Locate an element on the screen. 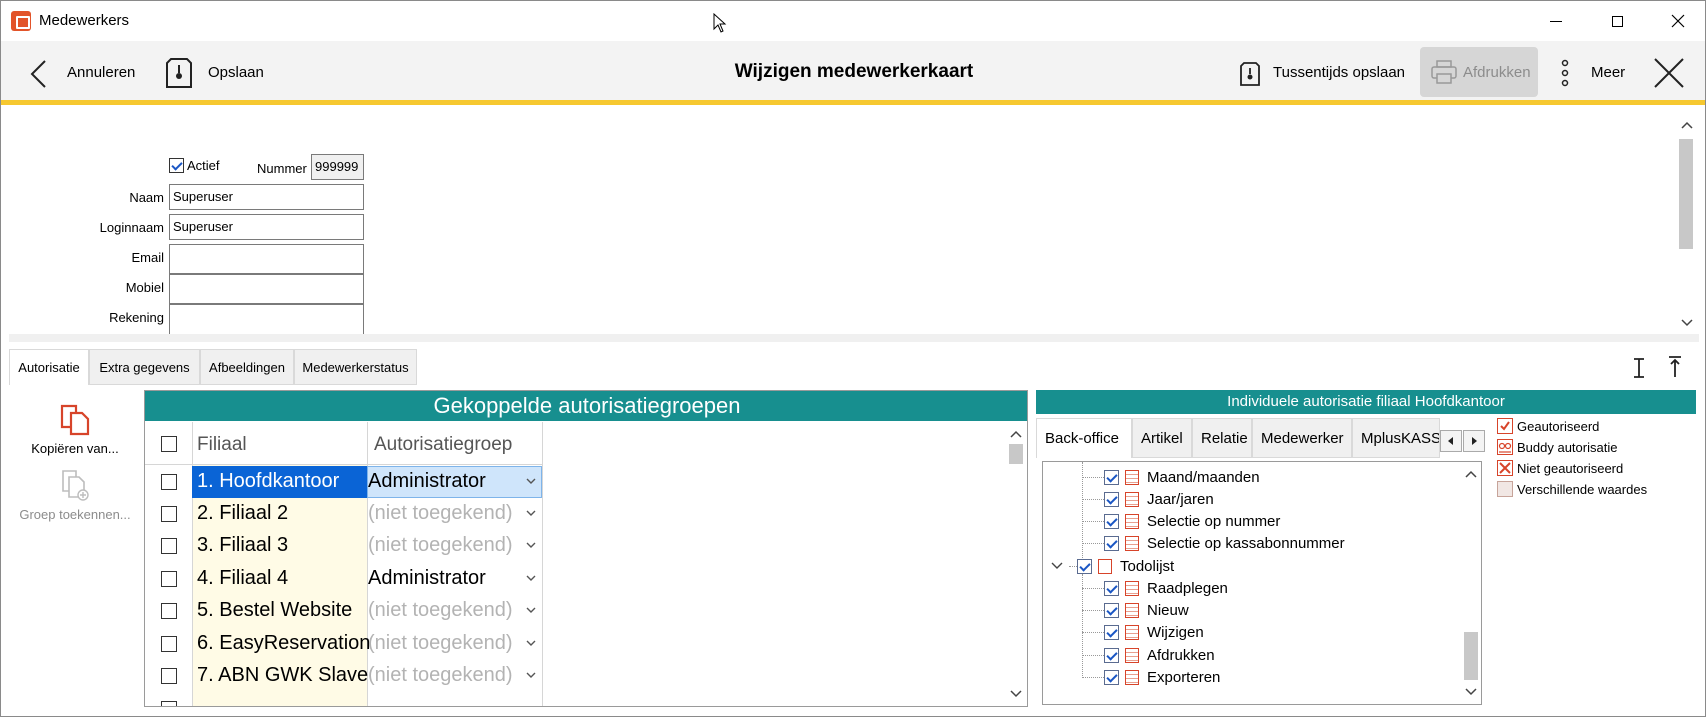  tab-afbeeldingen: Afbeeldingen is located at coordinates (247, 367).